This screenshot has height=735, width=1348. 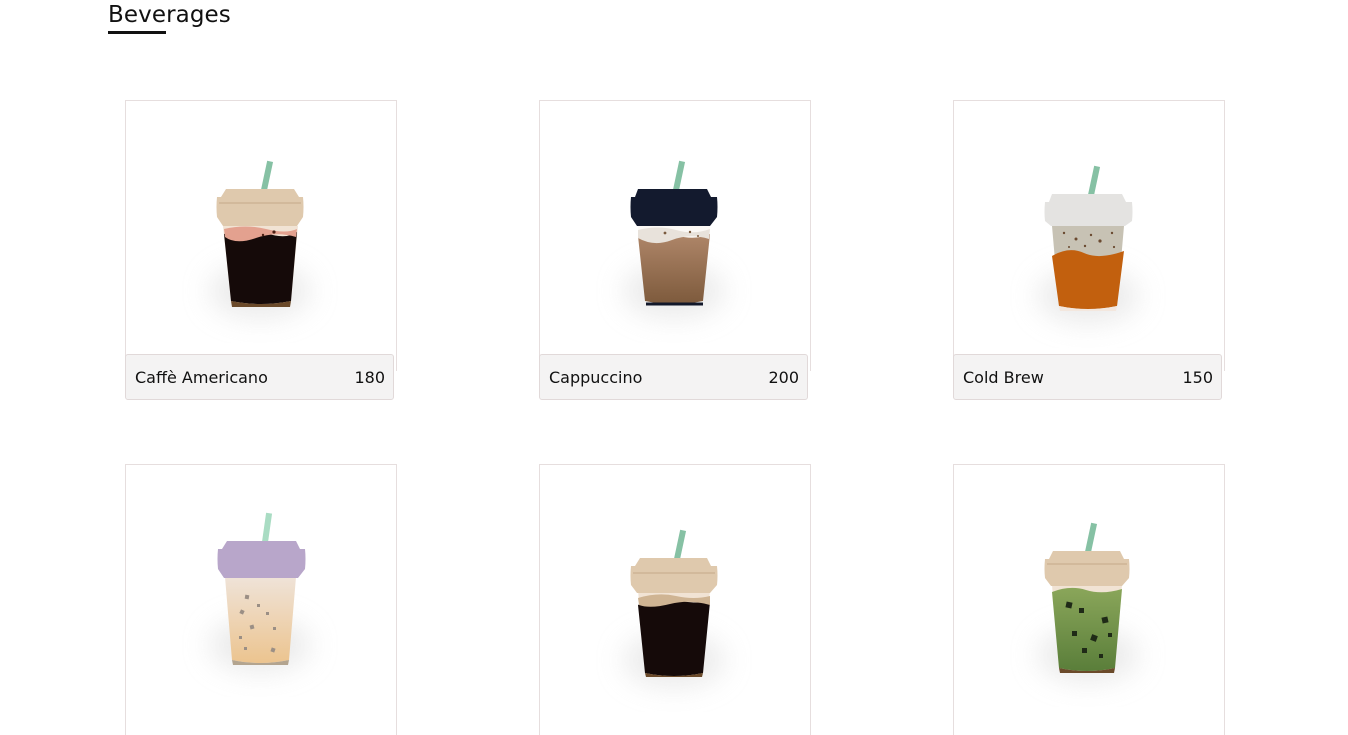 I want to click on iced-coffee-cup-icon, so click(x=674, y=607).